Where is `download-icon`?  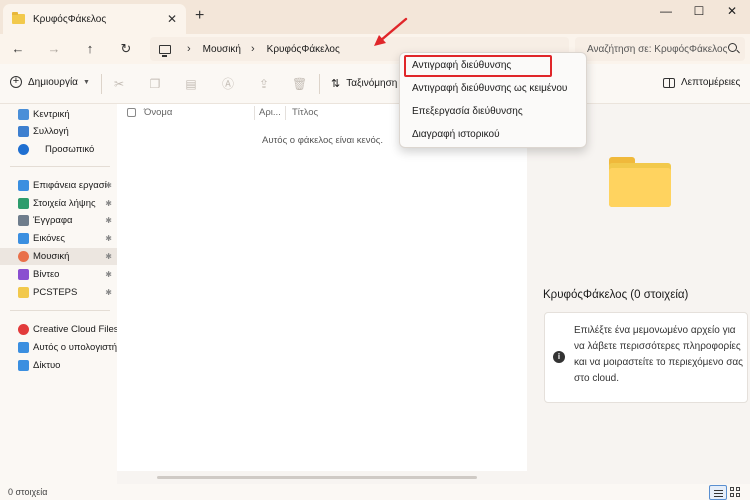 download-icon is located at coordinates (23, 203).